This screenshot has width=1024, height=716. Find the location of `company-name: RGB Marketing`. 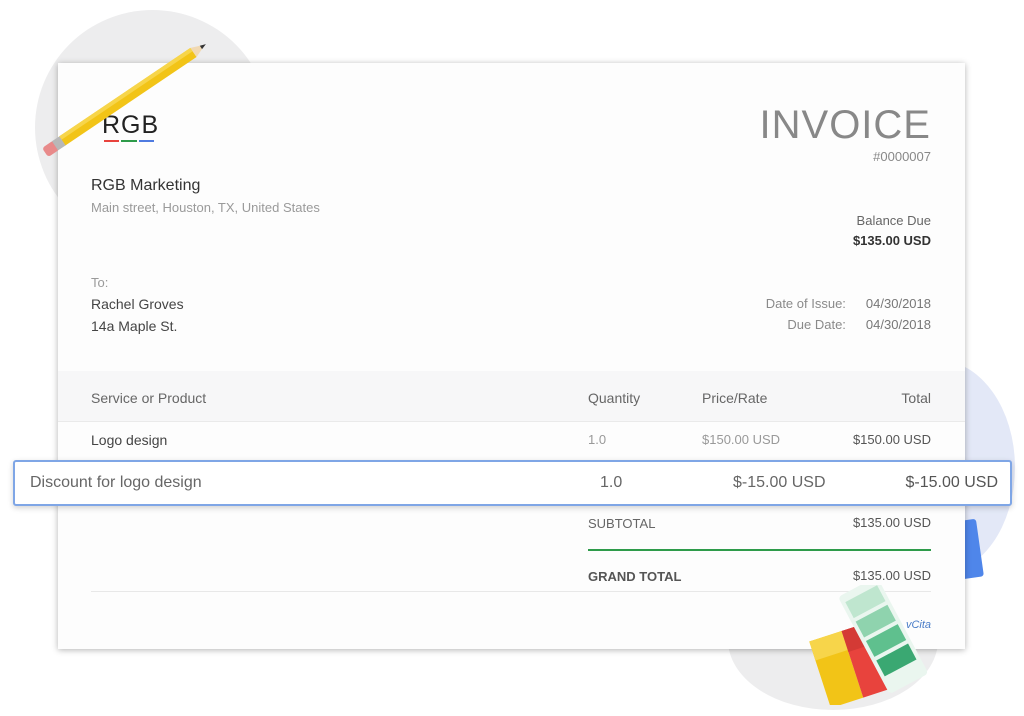

company-name: RGB Marketing is located at coordinates (146, 185).